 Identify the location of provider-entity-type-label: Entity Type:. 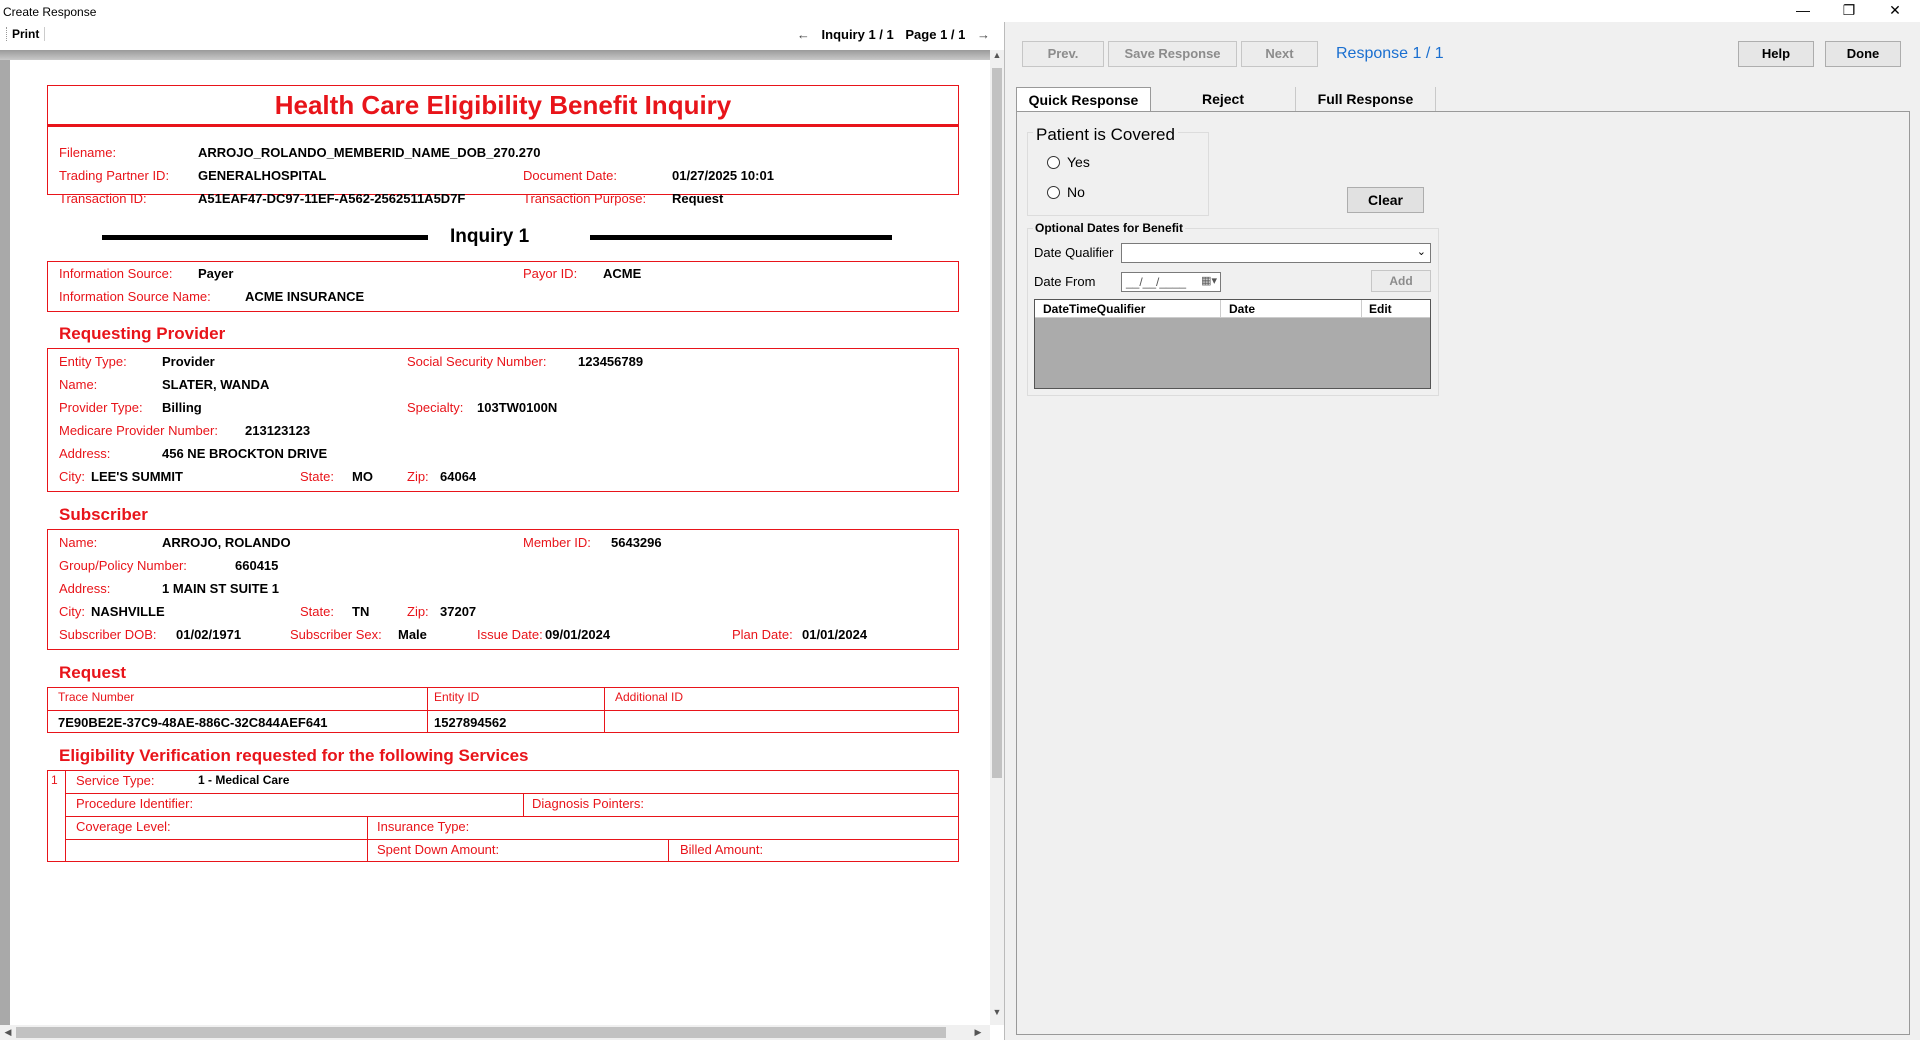
(93, 361).